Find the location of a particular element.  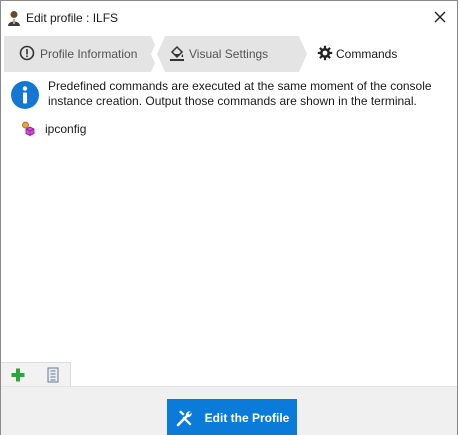

user-icon is located at coordinates (14, 18).